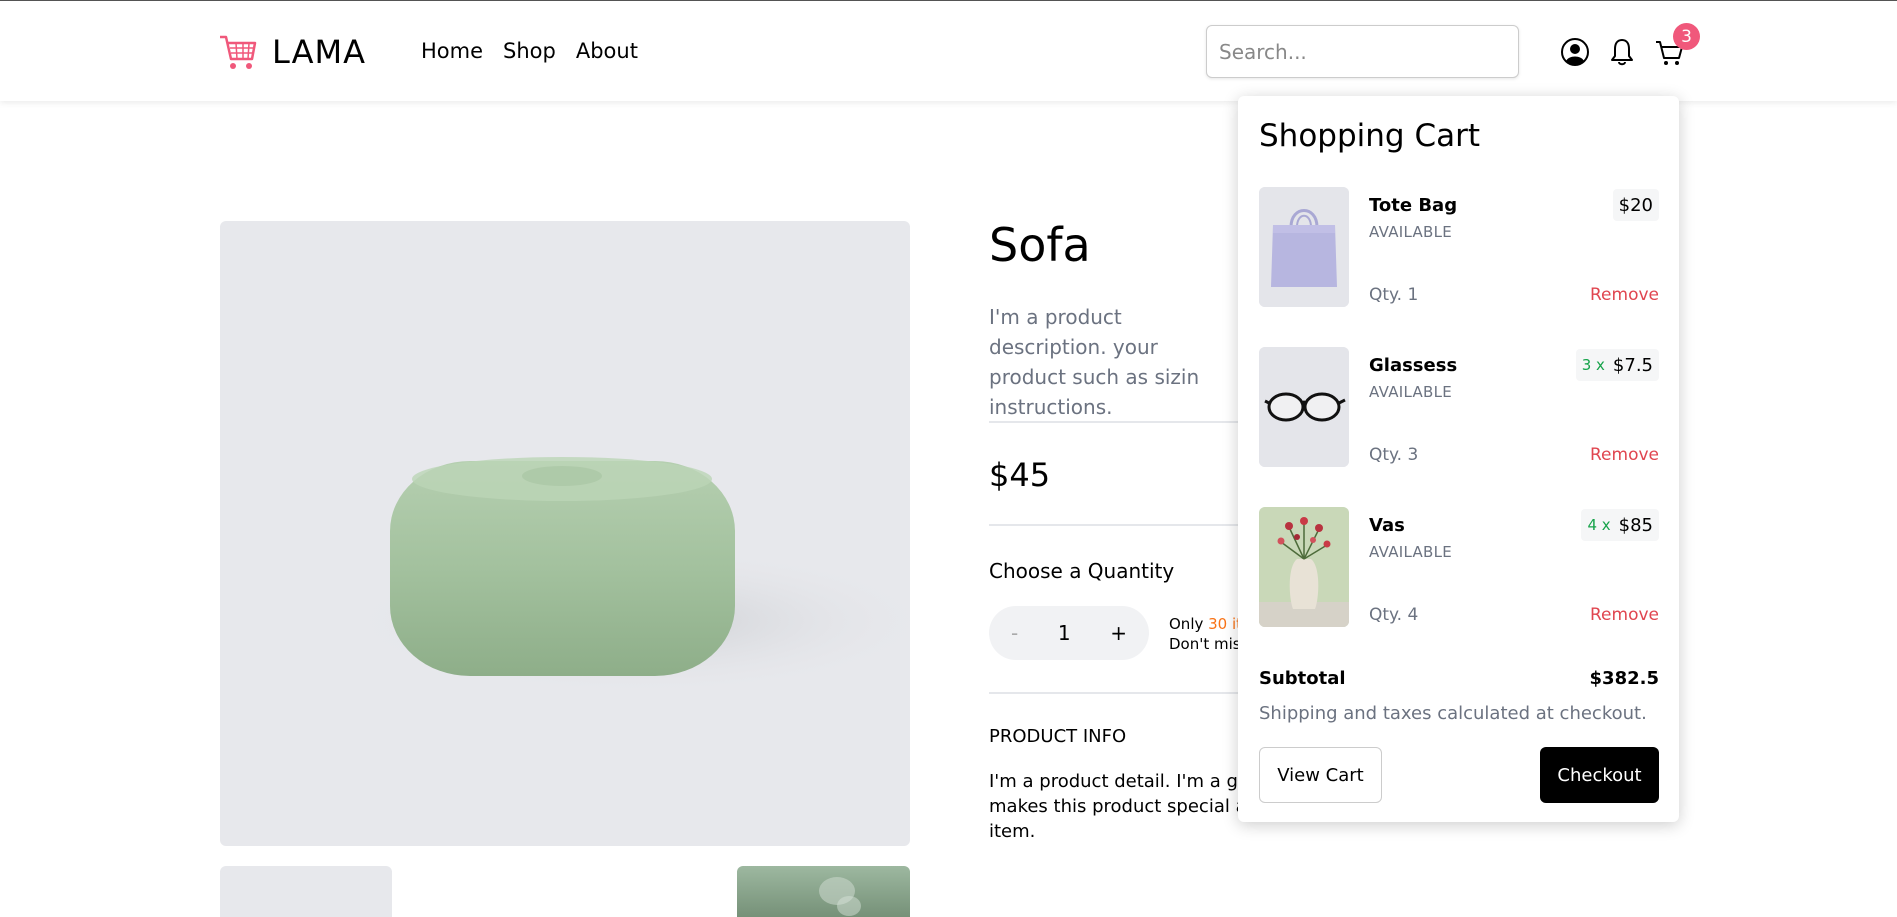 This screenshot has height=917, width=1897. I want to click on cart-item-name: Tote Bag, so click(1413, 205).